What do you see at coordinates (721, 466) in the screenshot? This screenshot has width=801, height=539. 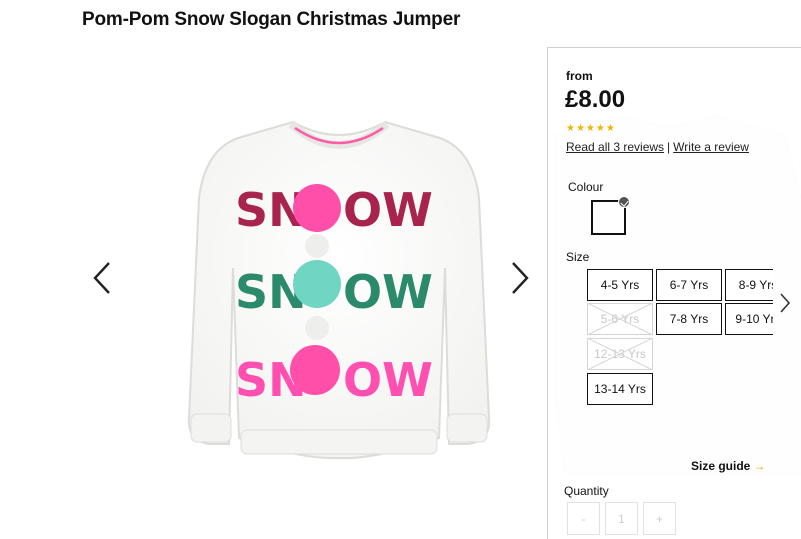 I see `size-guide-label: Size guide` at bounding box center [721, 466].